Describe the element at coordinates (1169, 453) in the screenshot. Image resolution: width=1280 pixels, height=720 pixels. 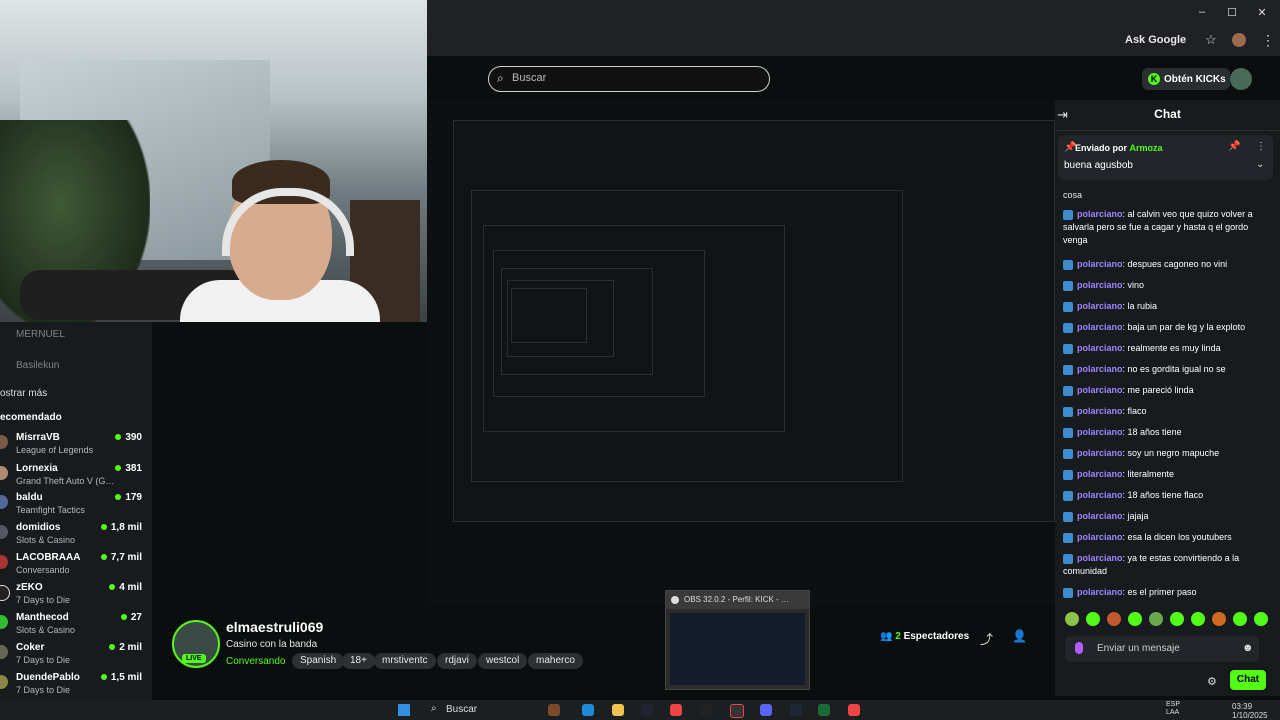
I see `chat-message: polarciano: soy un negro mapuche` at that location.